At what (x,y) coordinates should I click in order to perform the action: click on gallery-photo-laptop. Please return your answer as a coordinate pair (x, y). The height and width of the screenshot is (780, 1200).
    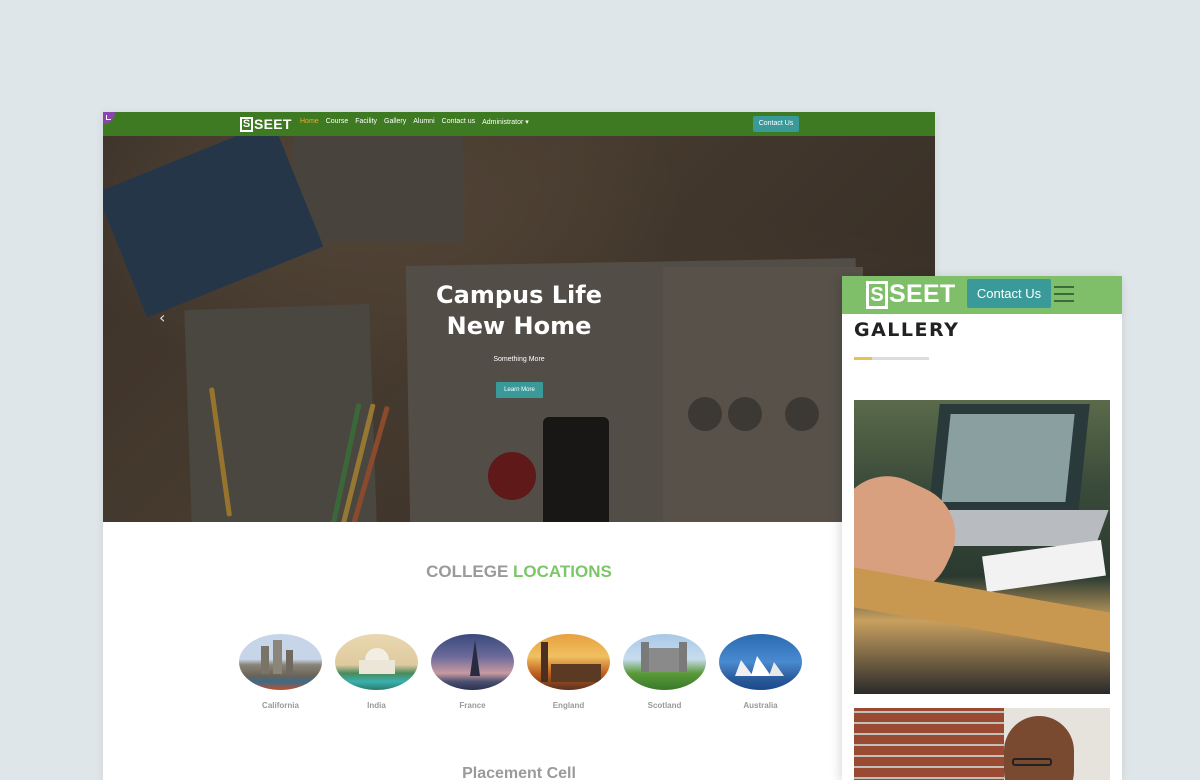
    Looking at the image, I should click on (982, 547).